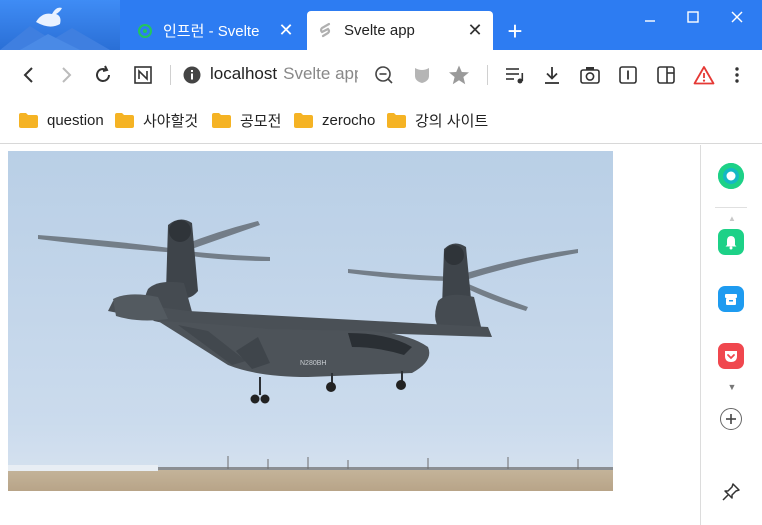 This screenshot has width=762, height=525. What do you see at coordinates (731, 356) in the screenshot?
I see `pocket-icon` at bounding box center [731, 356].